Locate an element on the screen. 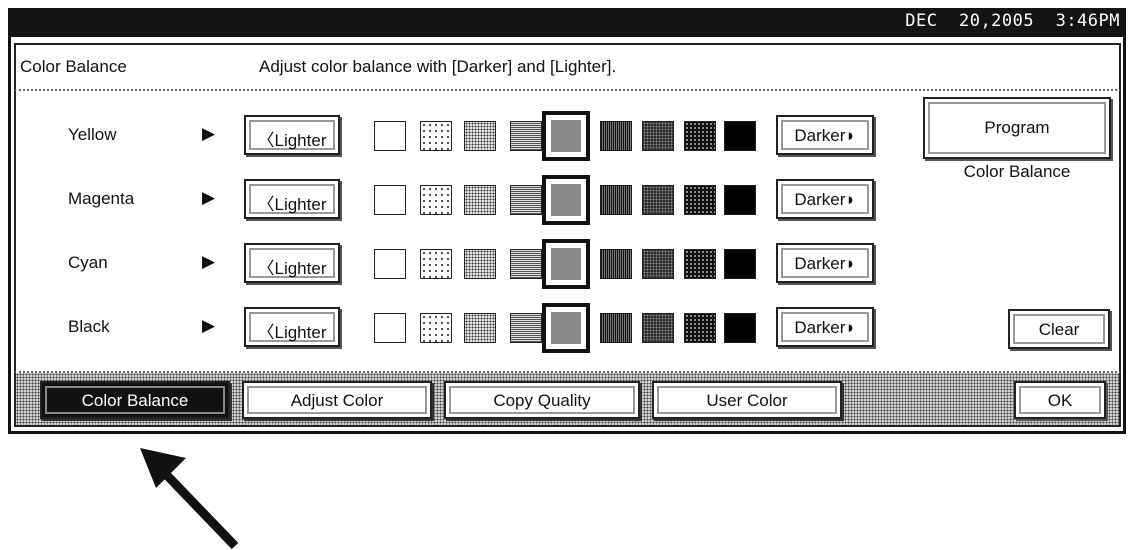  row-magenta: Magenta ▶ 〈Lighter Darker◗ is located at coordinates (567, 200).